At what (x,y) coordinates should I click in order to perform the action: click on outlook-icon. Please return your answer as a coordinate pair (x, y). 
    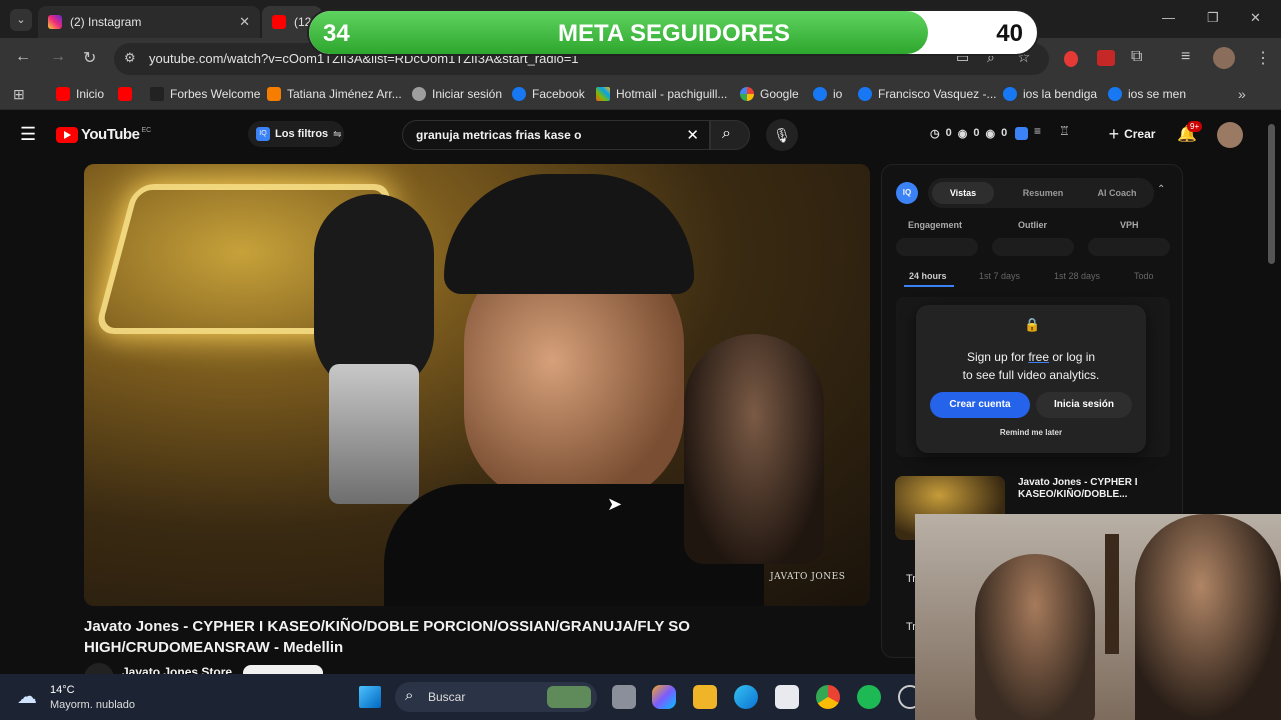
    Looking at the image, I should click on (603, 94).